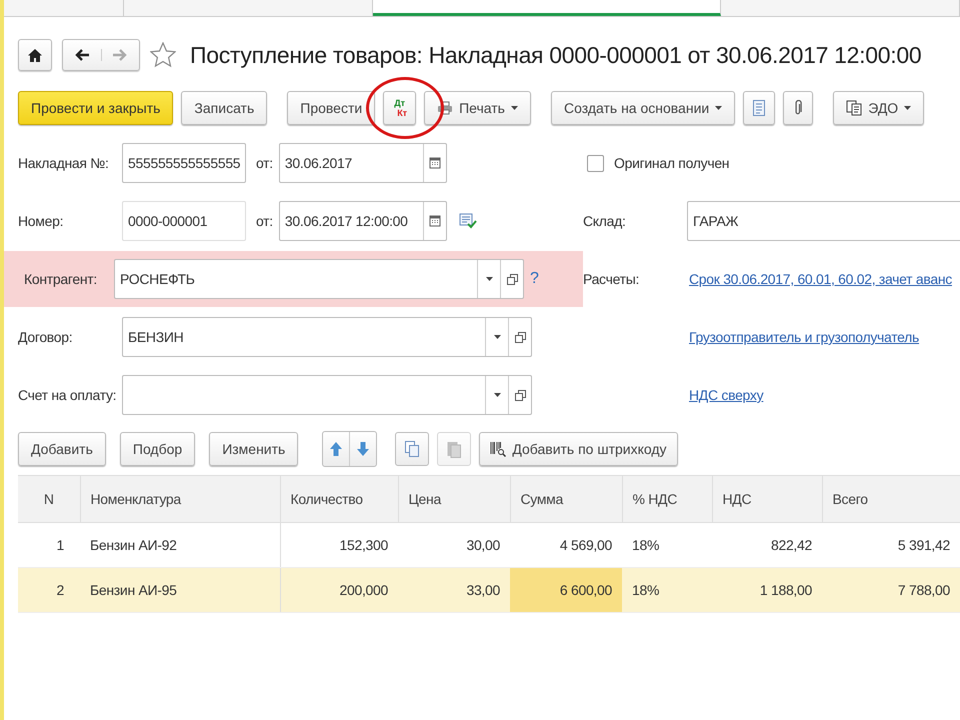 This screenshot has width=960, height=720. What do you see at coordinates (454, 499) in the screenshot?
I see `column-header: Цена` at bounding box center [454, 499].